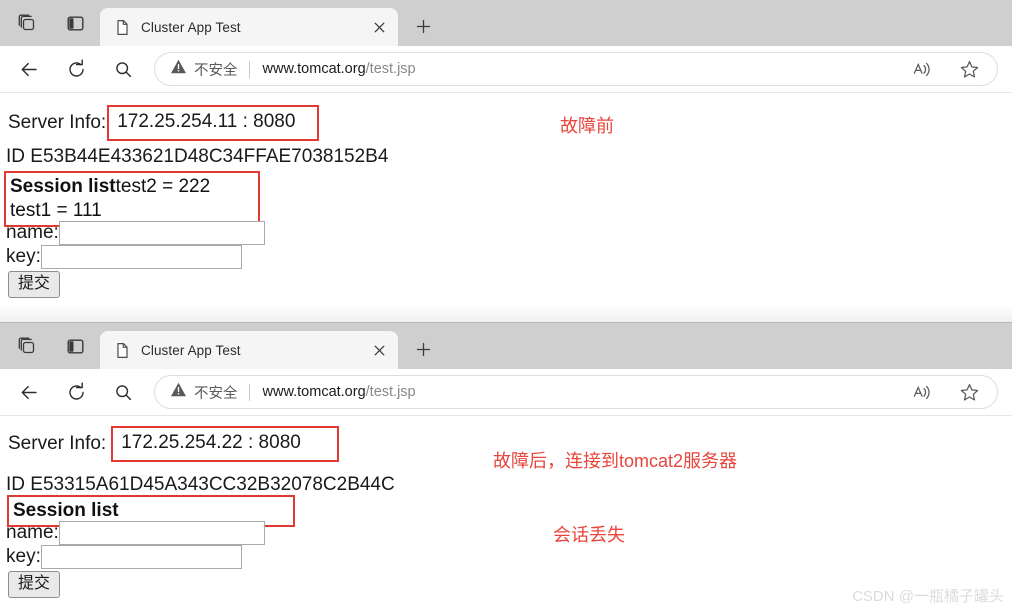  Describe the element at coordinates (200, 484) in the screenshot. I see `session-id-line: ID E53315A61D45A343CC32B32078C2B44C` at that location.